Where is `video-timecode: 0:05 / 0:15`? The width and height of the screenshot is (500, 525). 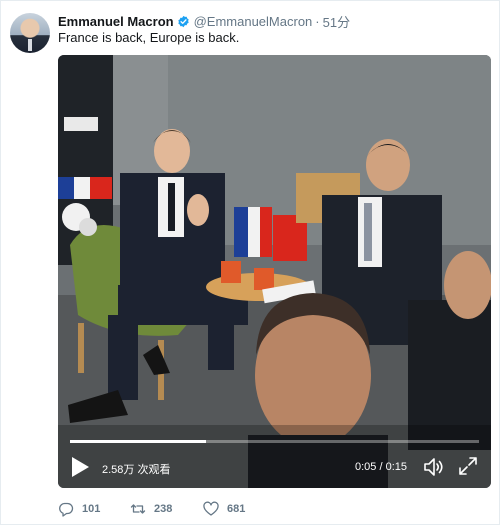
video-timecode: 0:05 / 0:15 is located at coordinates (381, 467).